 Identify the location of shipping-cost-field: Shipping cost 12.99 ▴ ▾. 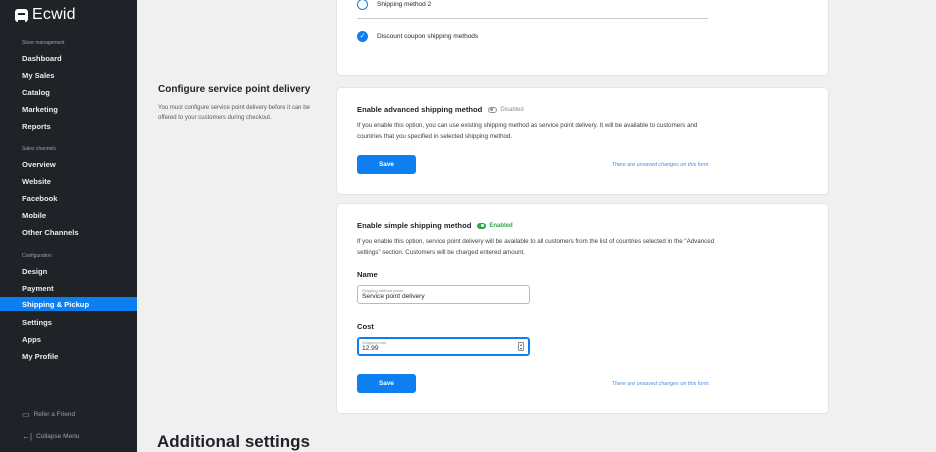
(443, 346).